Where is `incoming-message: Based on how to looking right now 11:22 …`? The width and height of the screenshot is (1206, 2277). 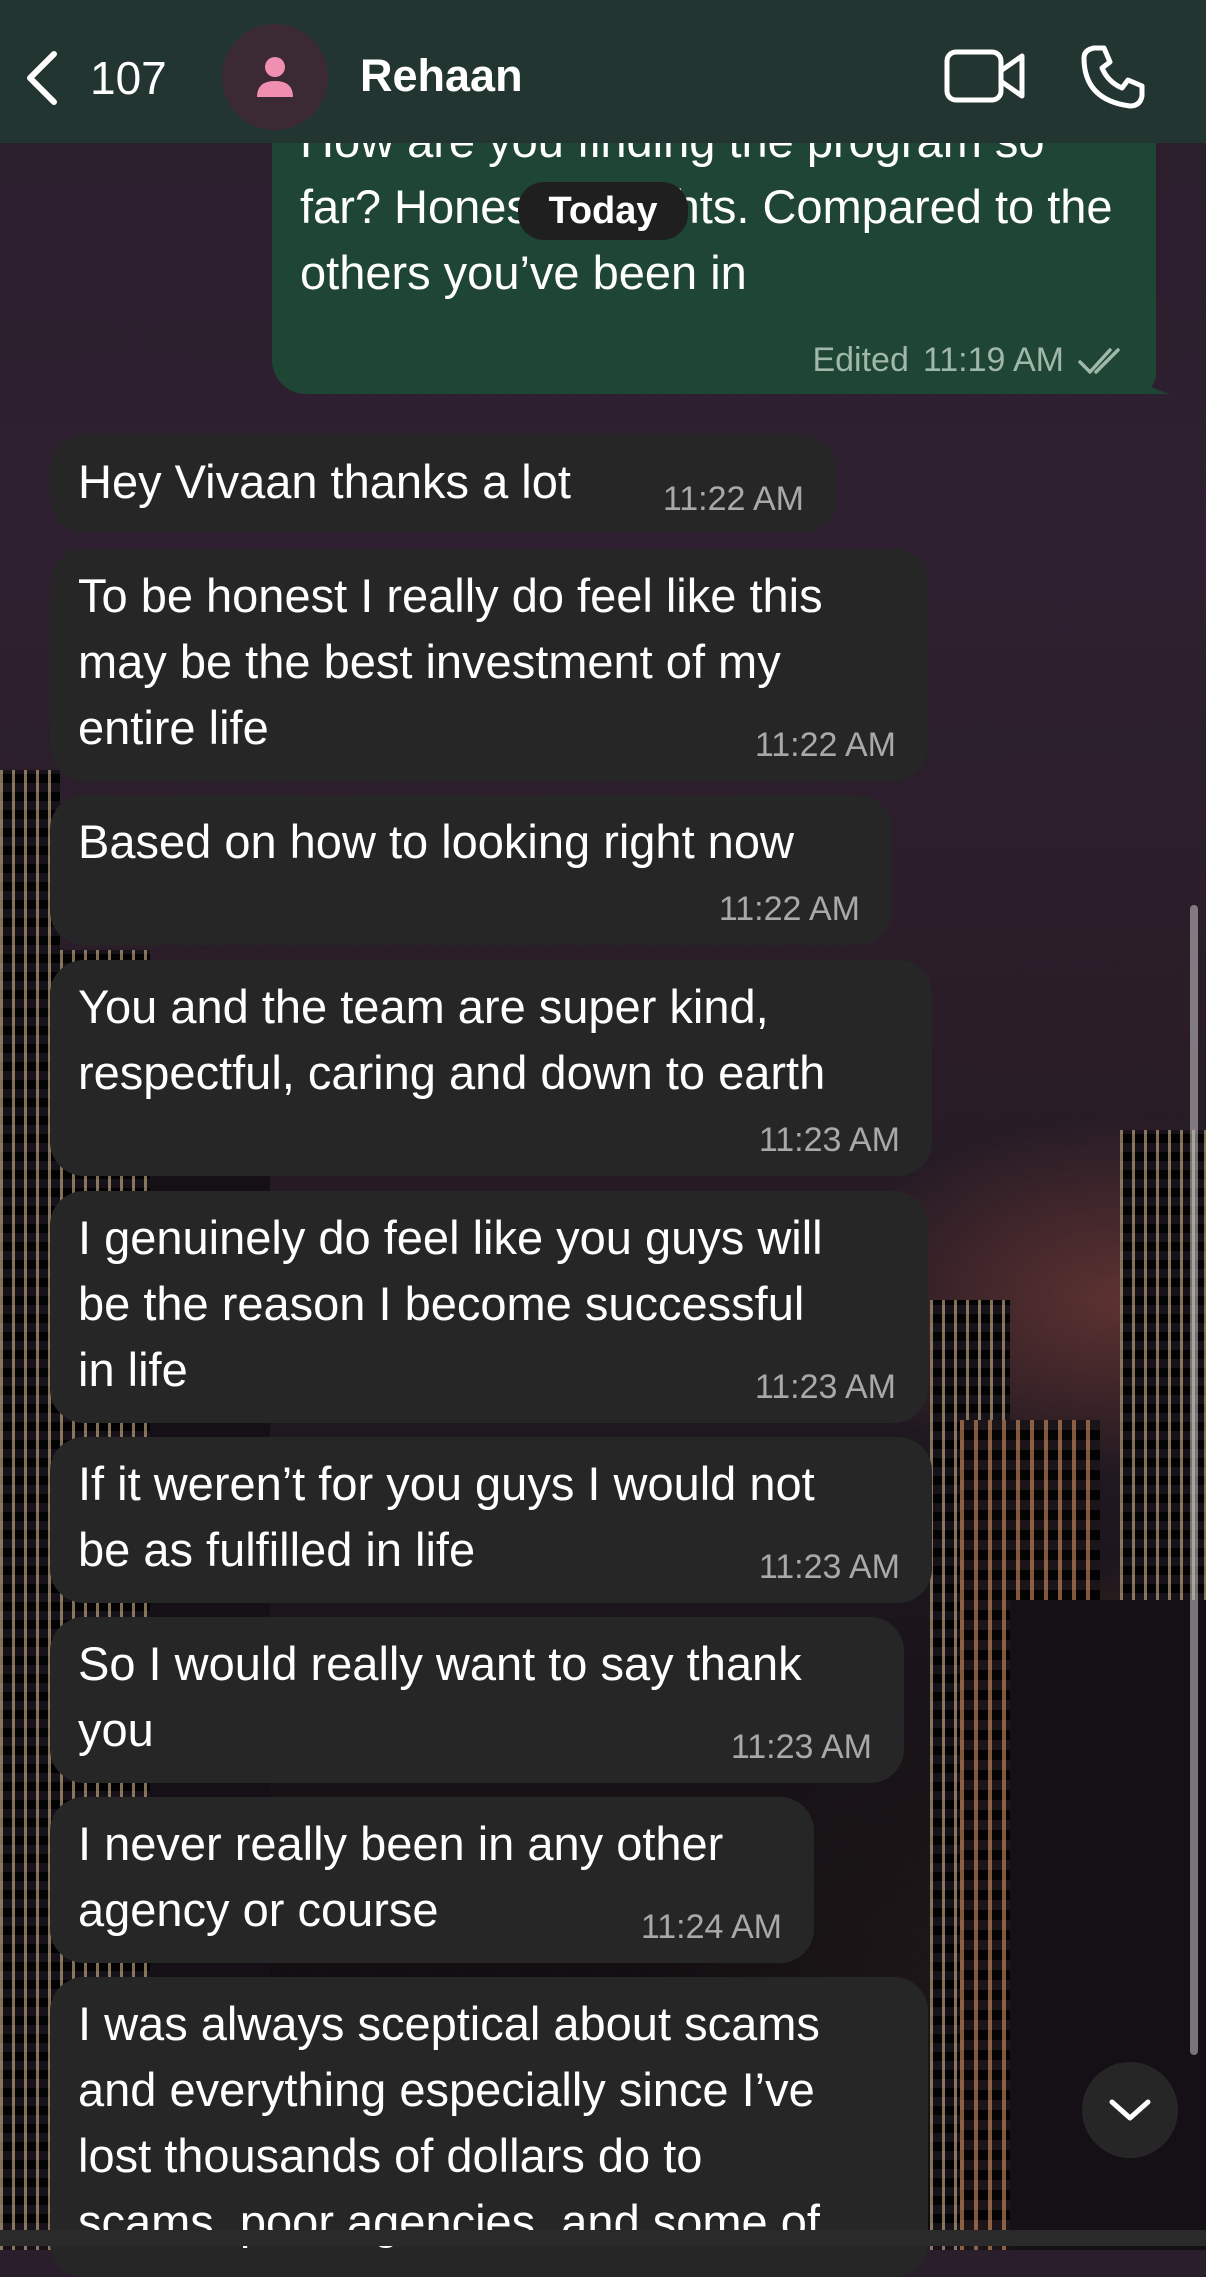 incoming-message: Based on how to looking right now 11:22 … is located at coordinates (471, 870).